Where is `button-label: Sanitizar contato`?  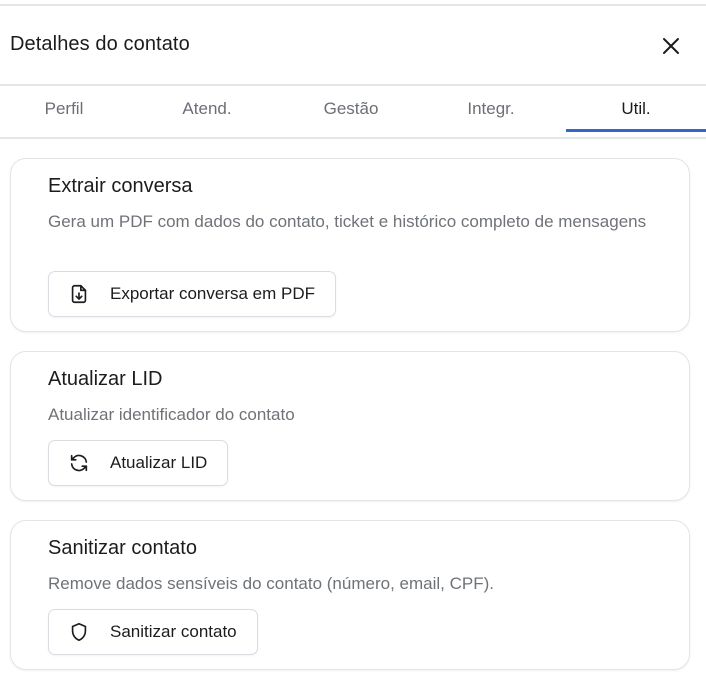
button-label: Sanitizar contato is located at coordinates (173, 631).